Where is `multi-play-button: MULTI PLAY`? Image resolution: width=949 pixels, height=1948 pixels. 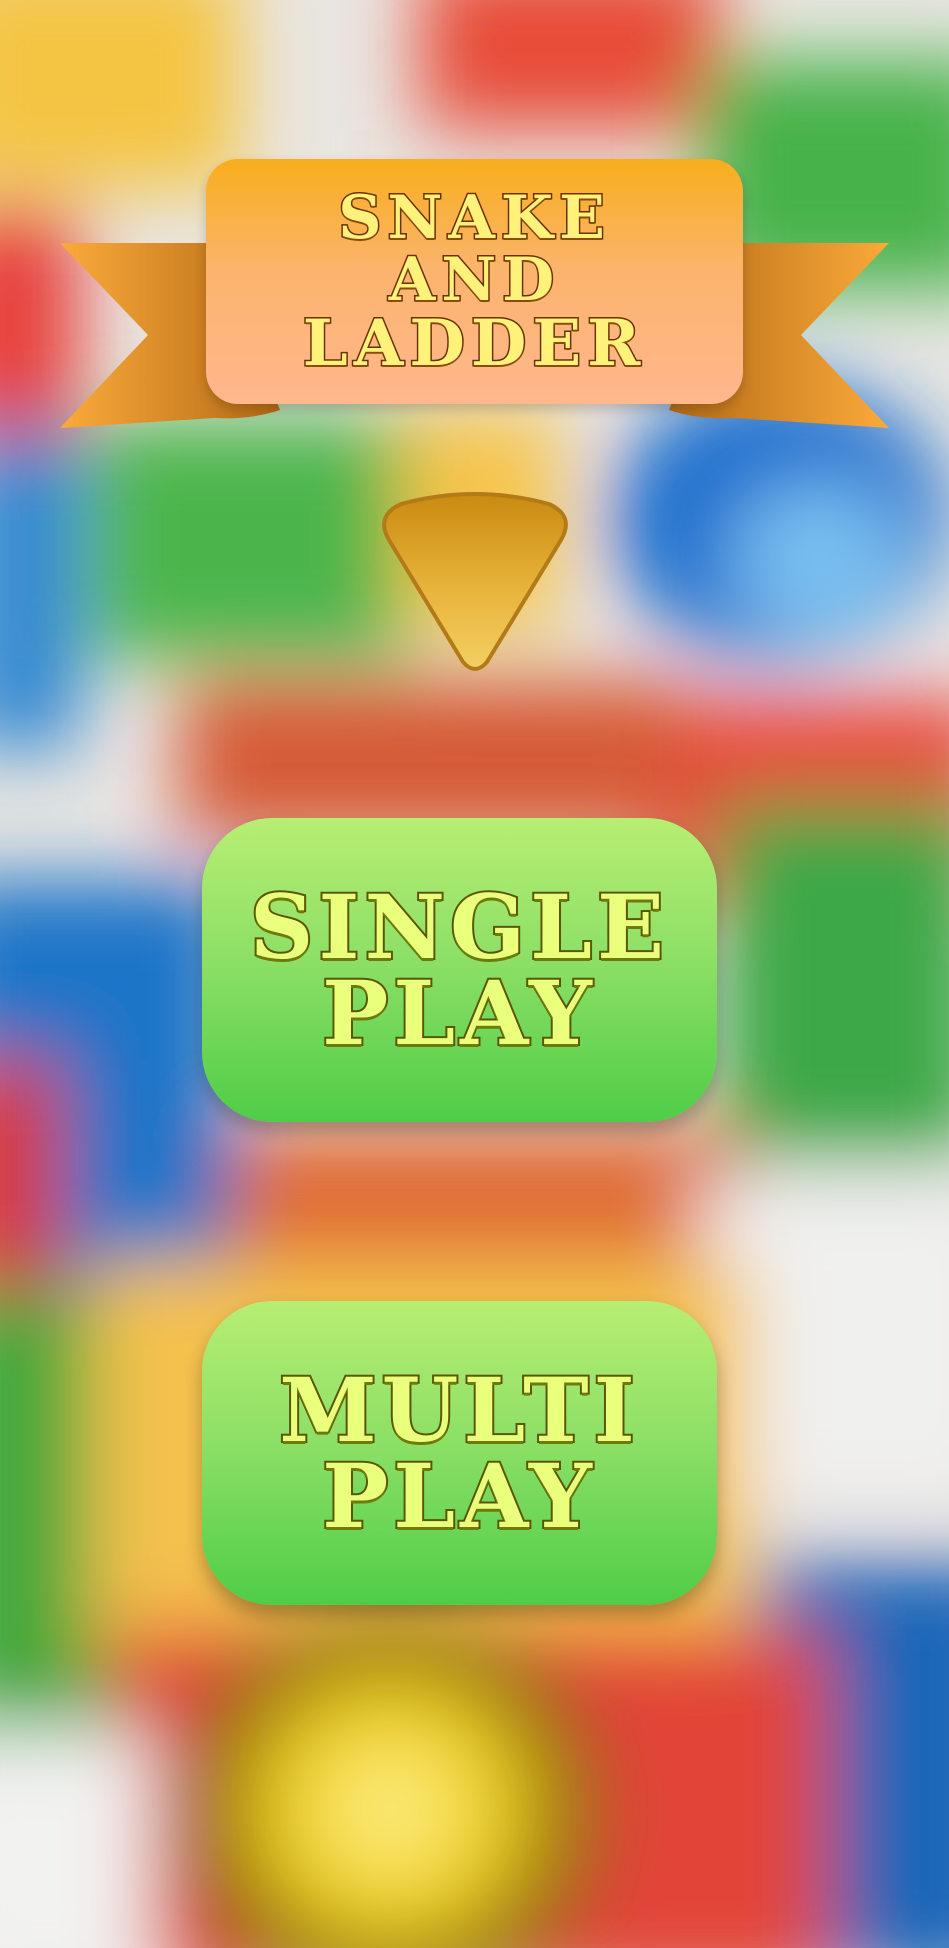 multi-play-button: MULTI PLAY is located at coordinates (459, 1453).